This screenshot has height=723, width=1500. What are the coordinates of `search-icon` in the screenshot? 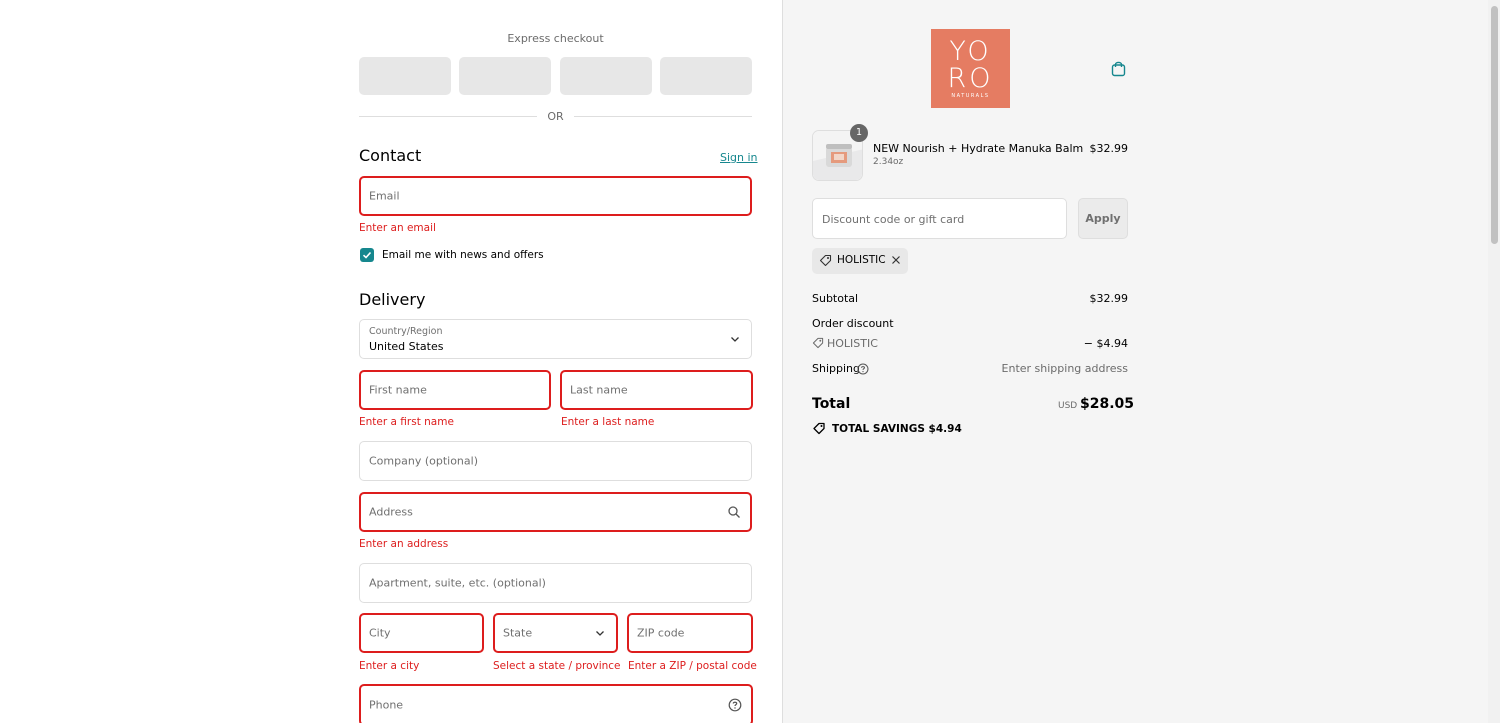 It's located at (734, 512).